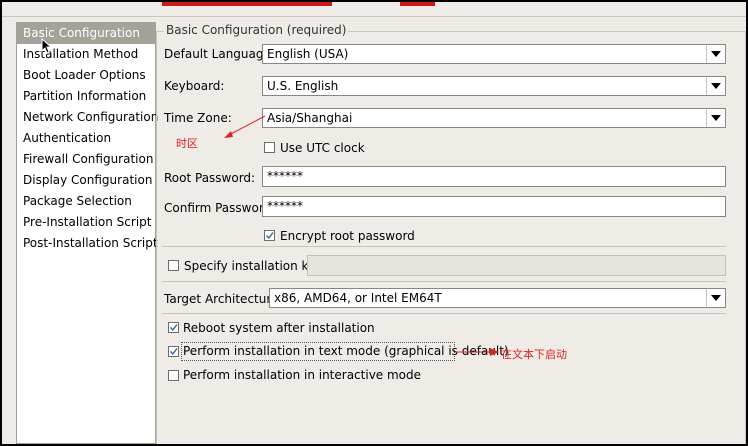 The image size is (748, 446). What do you see at coordinates (173, 265) in the screenshot?
I see `specify-installation-key-checkbox` at bounding box center [173, 265].